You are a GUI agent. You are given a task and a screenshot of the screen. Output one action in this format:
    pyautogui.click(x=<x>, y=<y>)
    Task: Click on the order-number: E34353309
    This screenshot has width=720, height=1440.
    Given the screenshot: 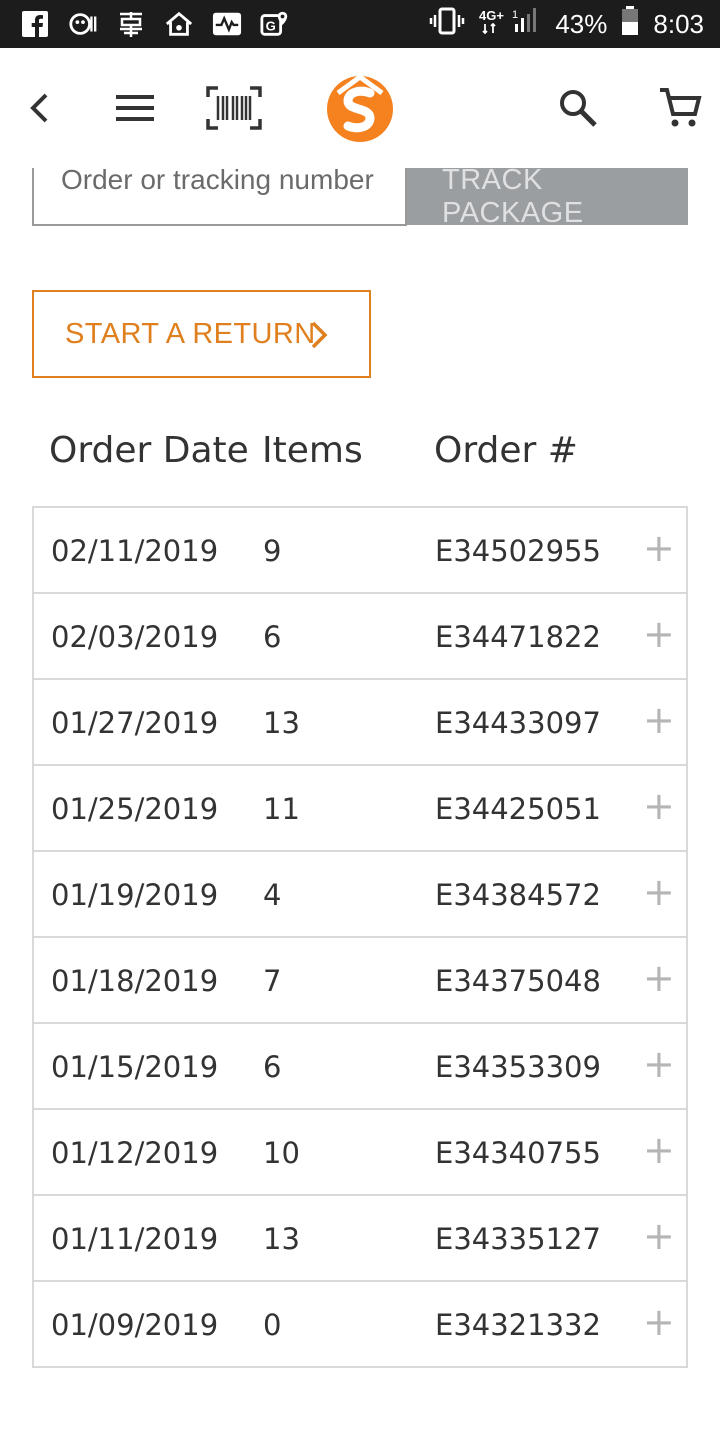 What is the action you would take?
    pyautogui.click(x=518, y=1067)
    